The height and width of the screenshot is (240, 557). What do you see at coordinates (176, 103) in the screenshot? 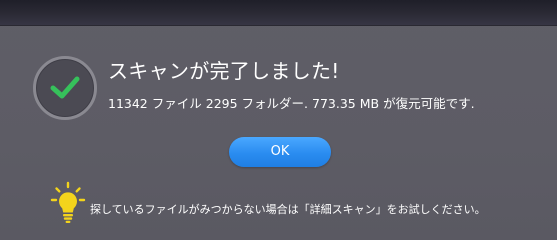
I see `file-label: ファイル` at bounding box center [176, 103].